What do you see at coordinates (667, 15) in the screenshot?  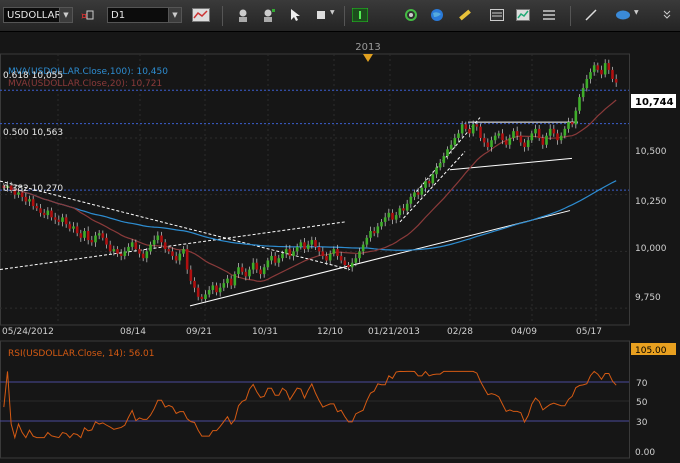 I see `menu-expand-icon` at bounding box center [667, 15].